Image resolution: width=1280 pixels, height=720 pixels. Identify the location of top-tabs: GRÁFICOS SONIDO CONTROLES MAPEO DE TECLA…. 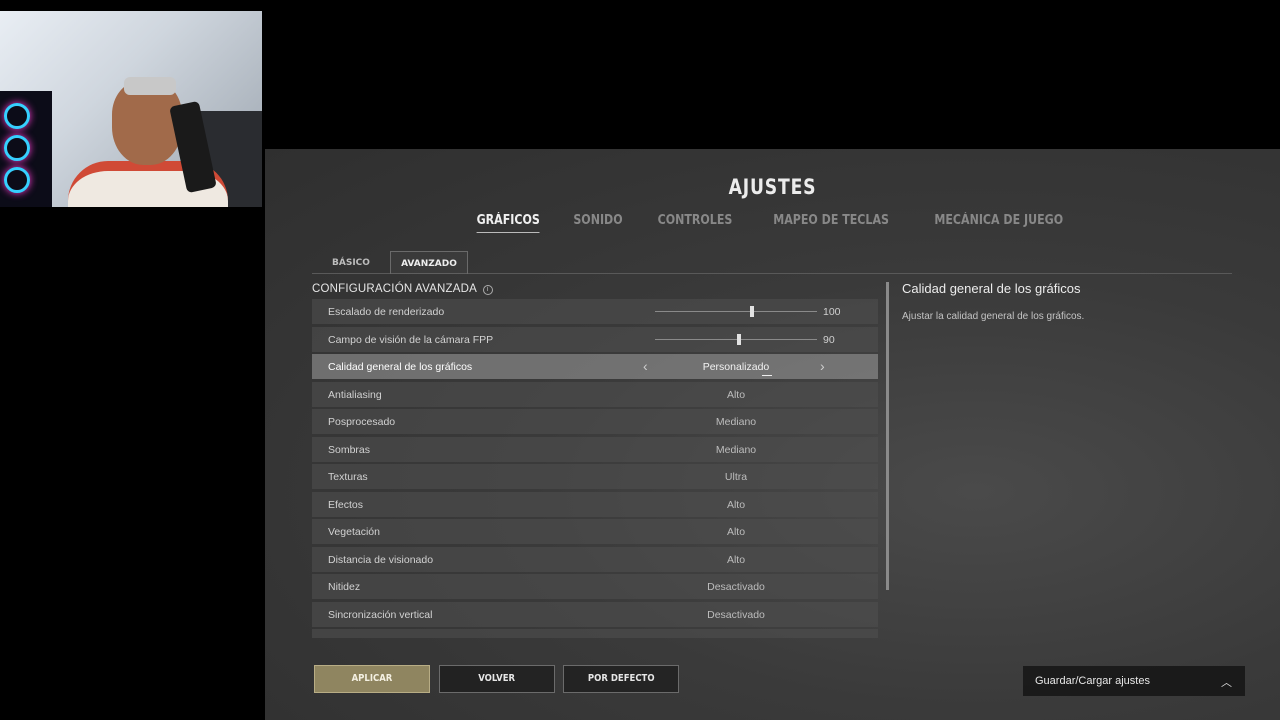
(772, 223).